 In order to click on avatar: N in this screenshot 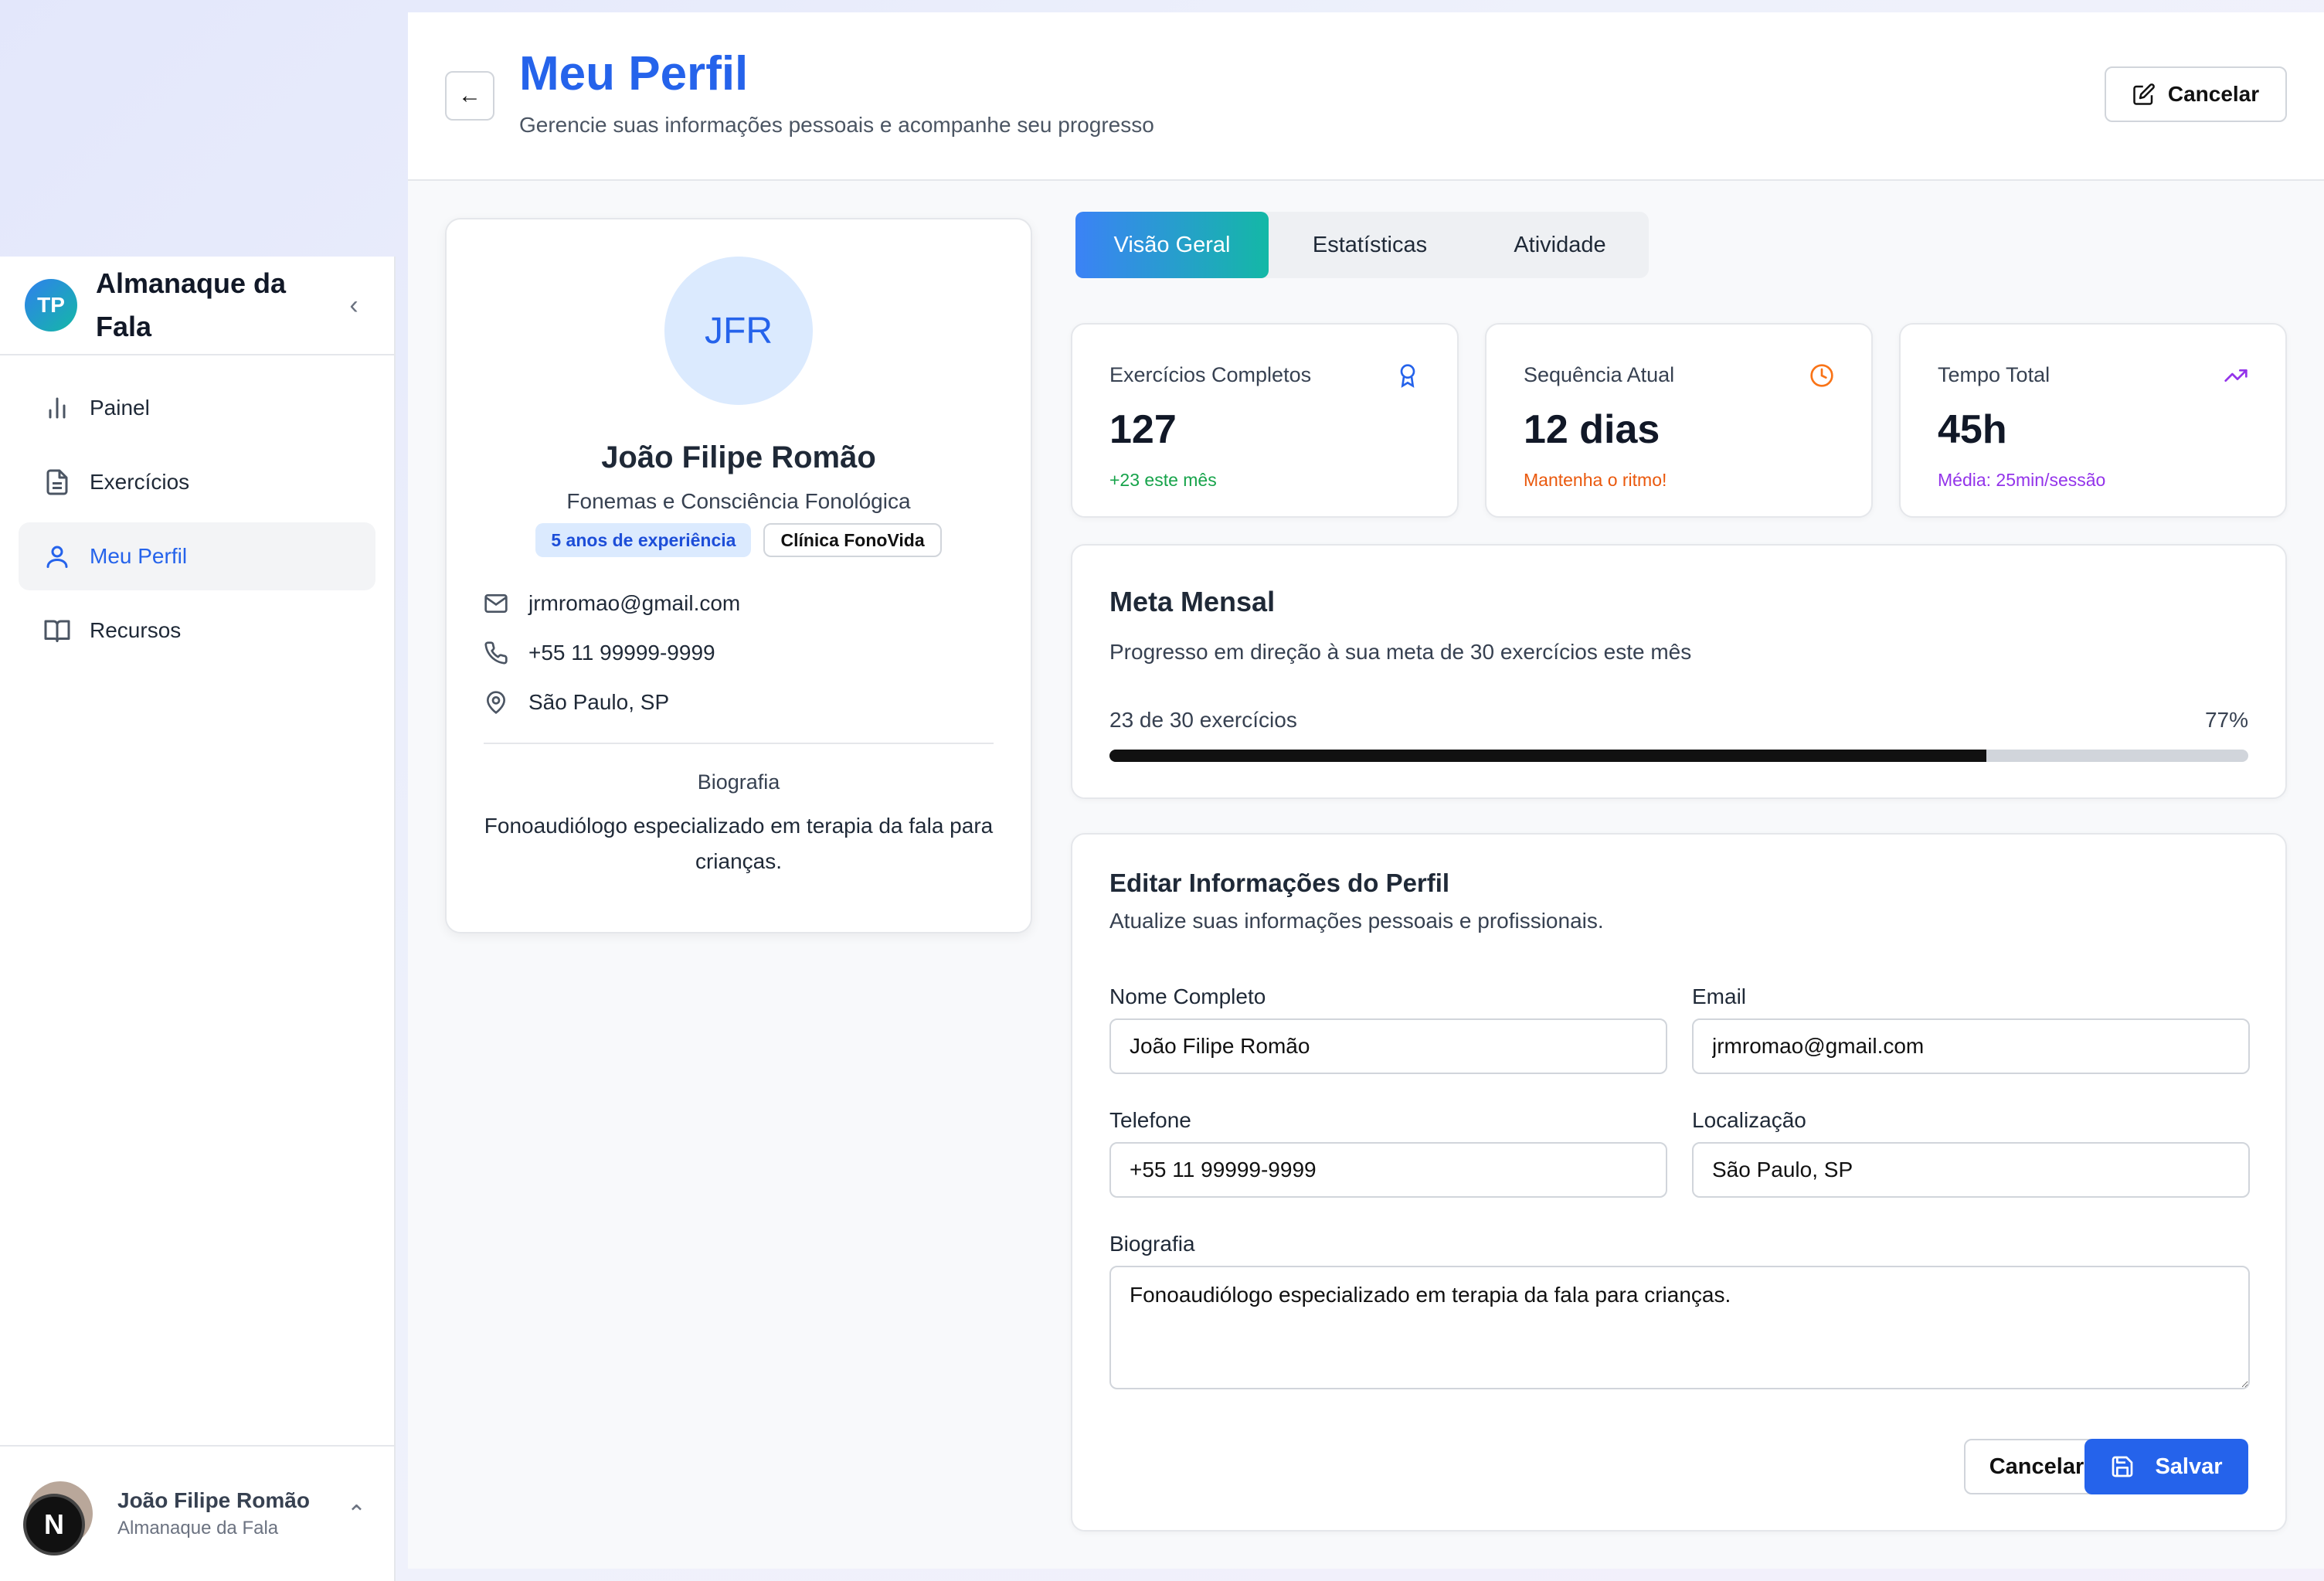, I will do `click(58, 1518)`.